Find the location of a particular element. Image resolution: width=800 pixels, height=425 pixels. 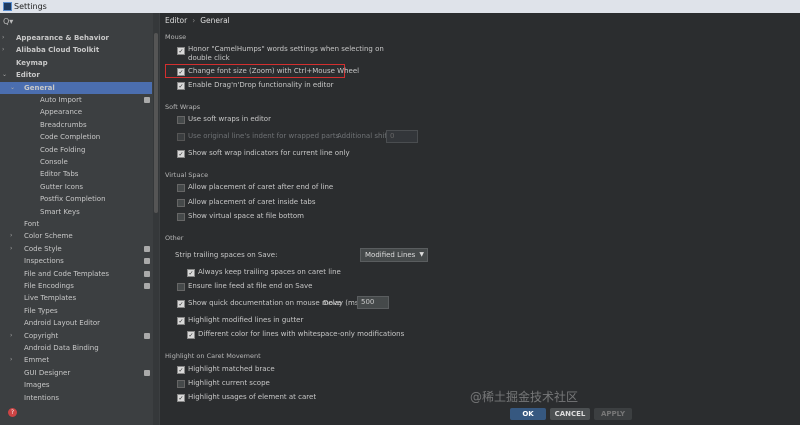

app-icon is located at coordinates (7, 6).